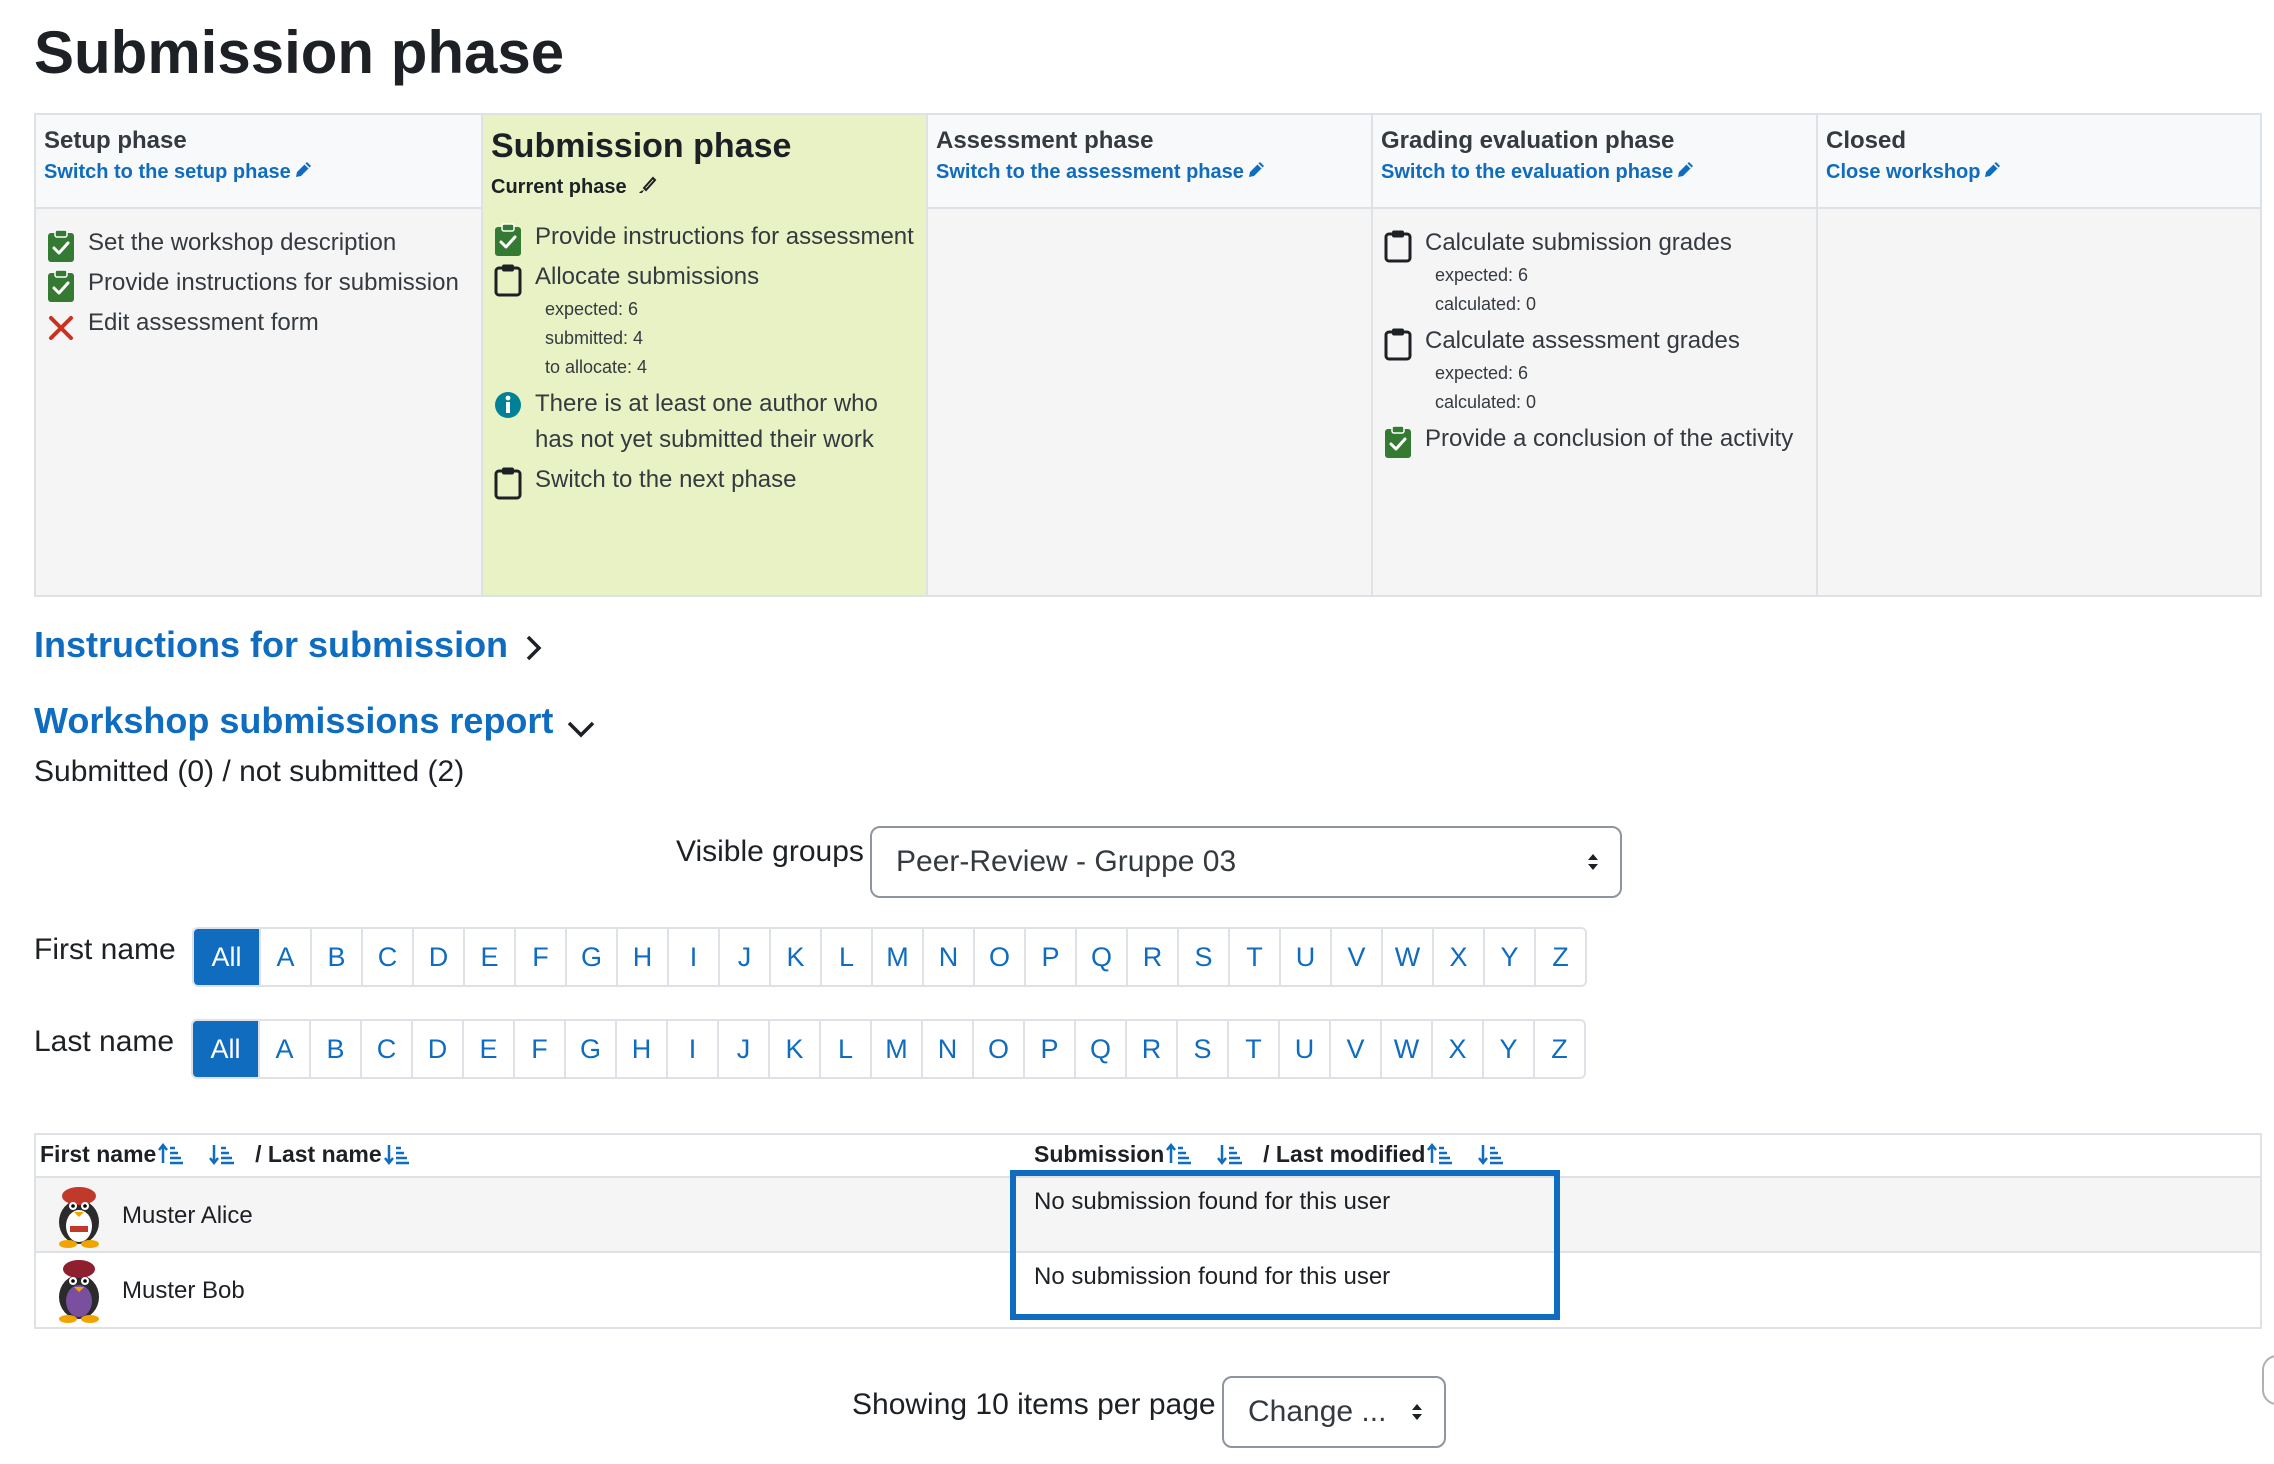 The image size is (2274, 1464). I want to click on task-label: Provide a conclusion of the activity, so click(1609, 438).